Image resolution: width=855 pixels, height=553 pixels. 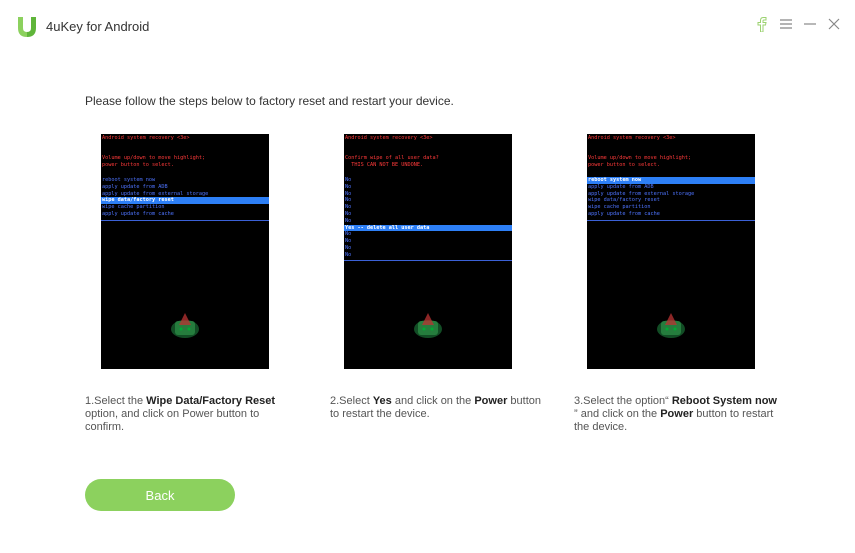 I want to click on recovery-menu-item: reboot system now, so click(x=129, y=180).